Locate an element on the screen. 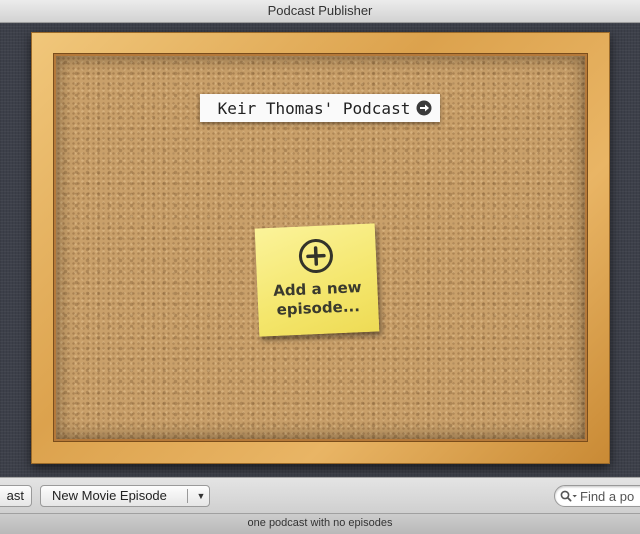  search-field is located at coordinates (597, 496).